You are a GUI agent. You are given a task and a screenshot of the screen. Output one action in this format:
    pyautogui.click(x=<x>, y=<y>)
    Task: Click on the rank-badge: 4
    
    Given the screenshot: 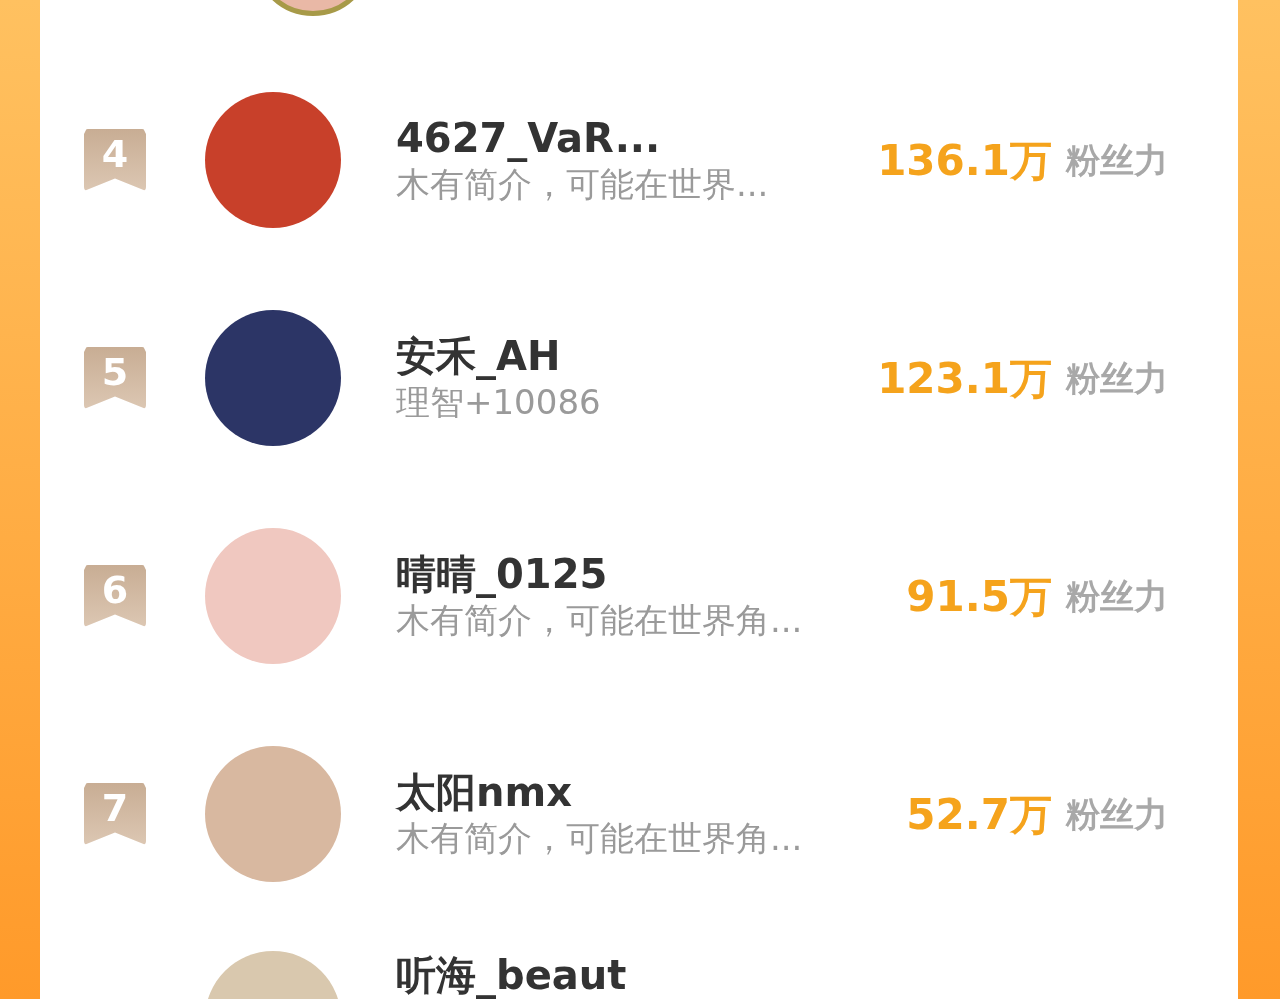 What is the action you would take?
    pyautogui.click(x=115, y=160)
    